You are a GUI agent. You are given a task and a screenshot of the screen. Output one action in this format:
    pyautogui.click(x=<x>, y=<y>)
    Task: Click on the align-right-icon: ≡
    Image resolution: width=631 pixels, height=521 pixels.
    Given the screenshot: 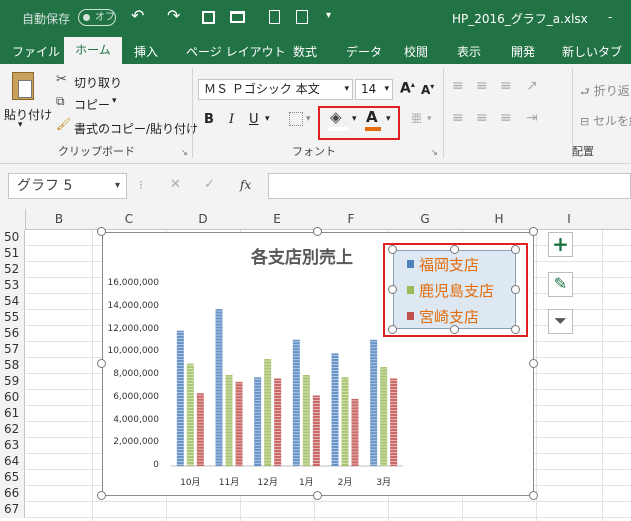 What is the action you would take?
    pyautogui.click(x=506, y=118)
    